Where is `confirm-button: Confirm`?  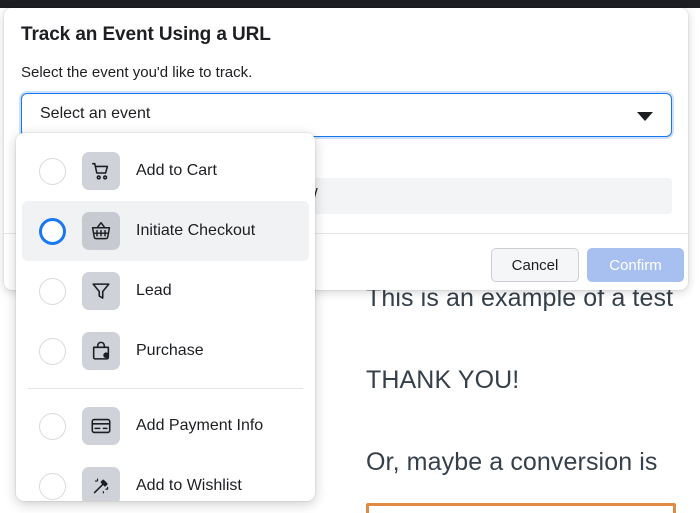
confirm-button: Confirm is located at coordinates (635, 265).